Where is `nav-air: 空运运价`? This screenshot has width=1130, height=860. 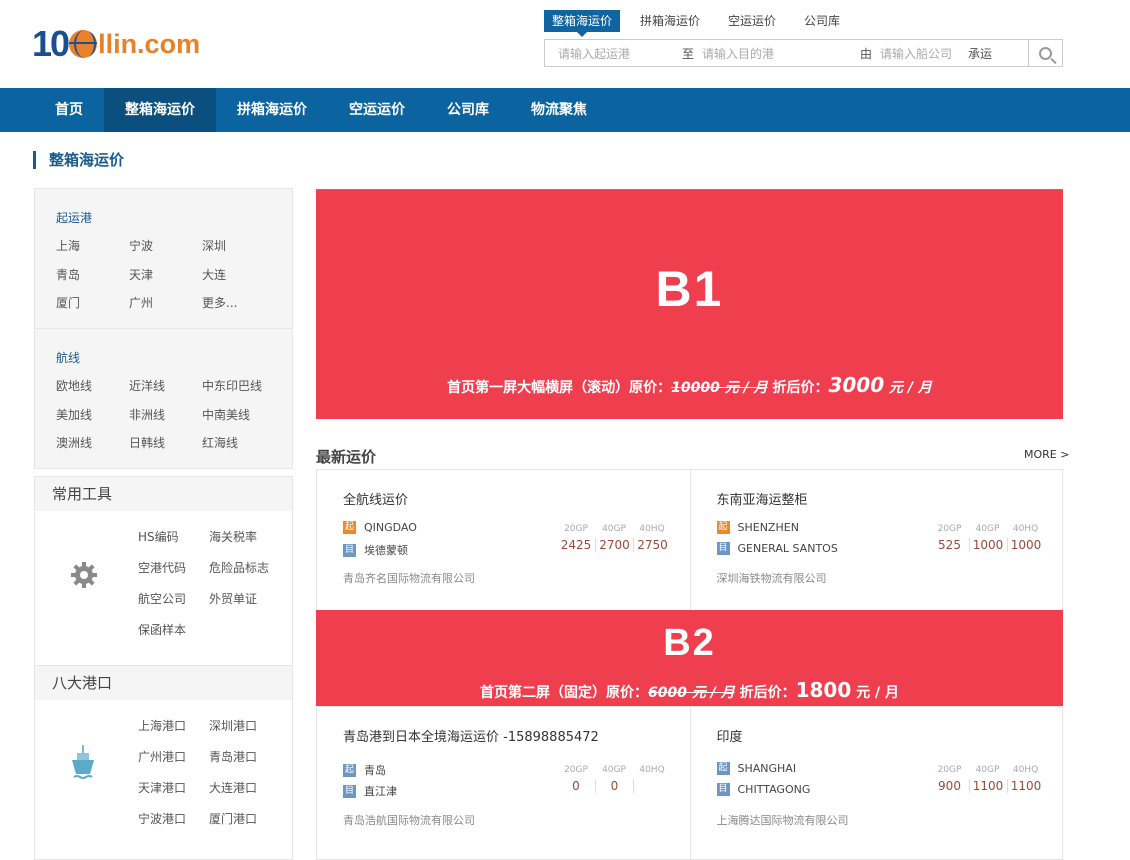
nav-air: 空运运价 is located at coordinates (377, 110).